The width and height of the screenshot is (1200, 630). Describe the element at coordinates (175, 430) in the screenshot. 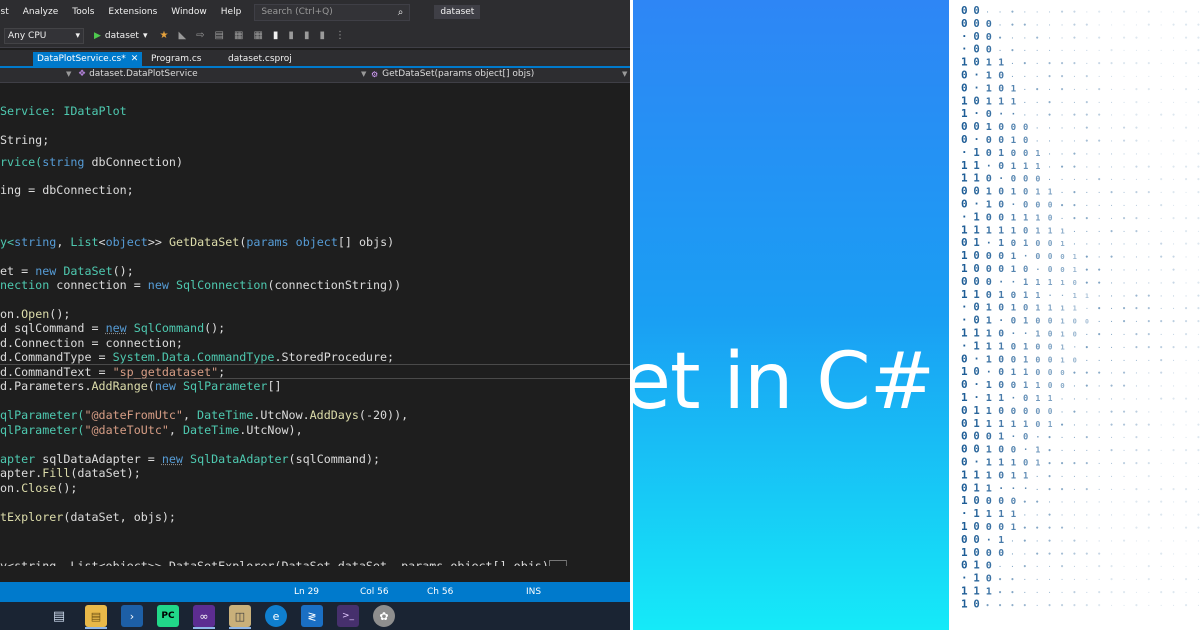

I see `code-token: ,` at that location.